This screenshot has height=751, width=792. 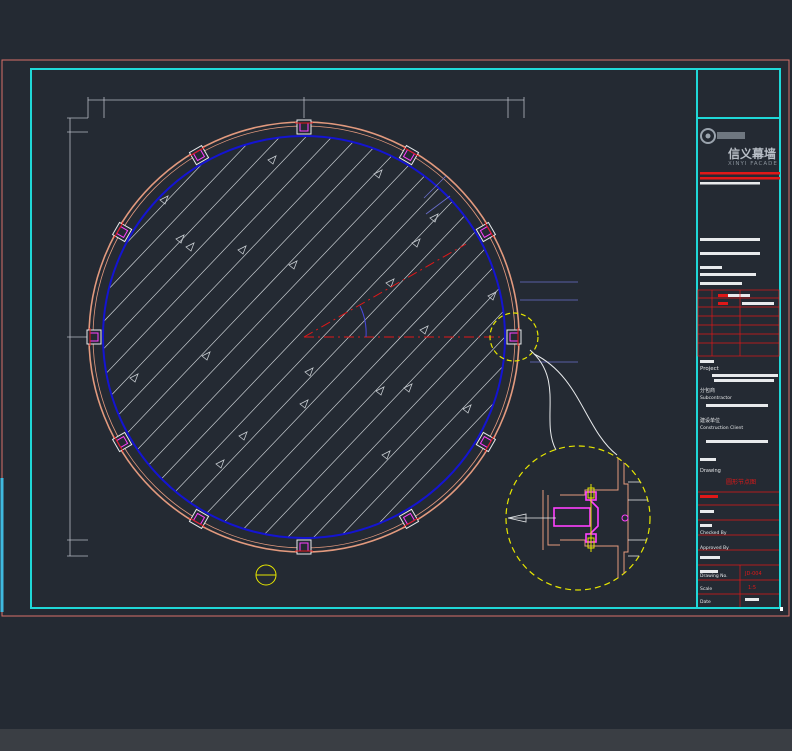 I want to click on detail-view, so click(x=578, y=518).